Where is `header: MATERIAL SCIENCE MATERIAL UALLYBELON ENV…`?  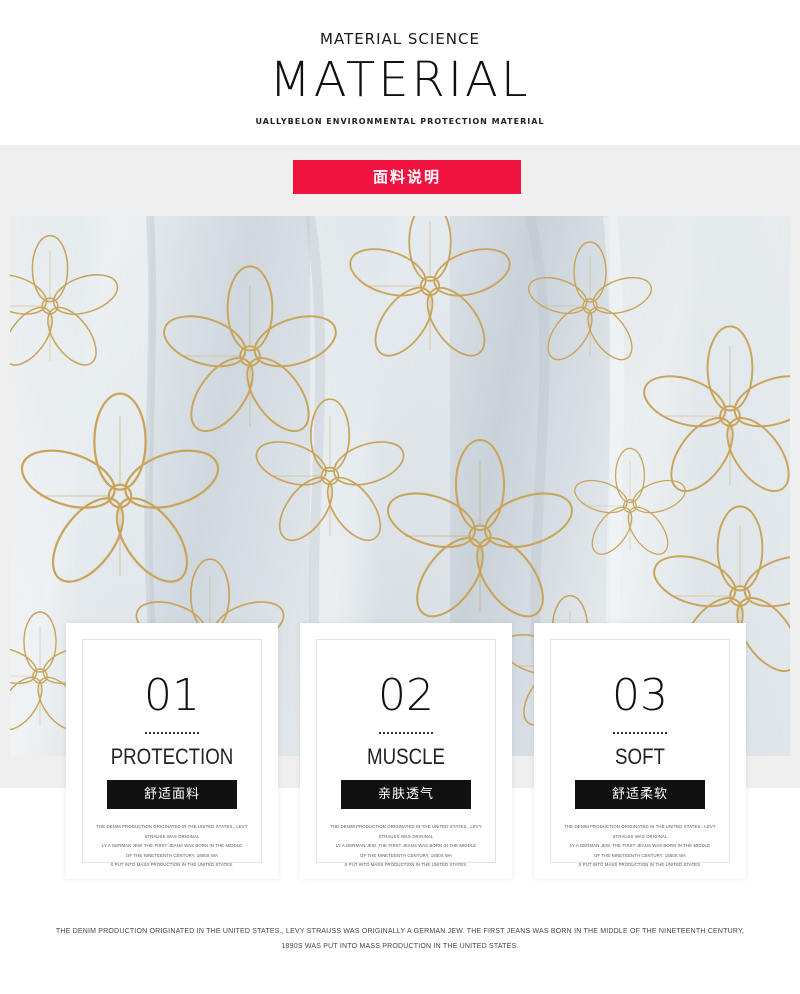
header: MATERIAL SCIENCE MATERIAL UALLYBELON ENV… is located at coordinates (400, 72).